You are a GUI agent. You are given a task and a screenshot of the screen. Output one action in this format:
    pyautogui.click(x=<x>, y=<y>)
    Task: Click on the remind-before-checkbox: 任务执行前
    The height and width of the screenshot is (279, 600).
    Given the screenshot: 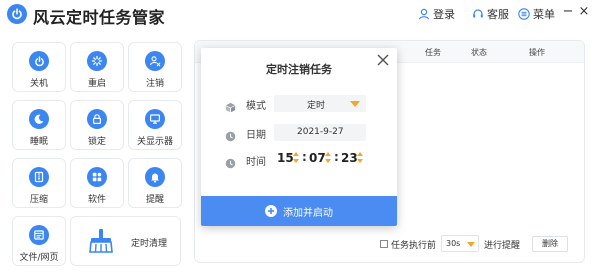 What is the action you would take?
    pyautogui.click(x=408, y=244)
    